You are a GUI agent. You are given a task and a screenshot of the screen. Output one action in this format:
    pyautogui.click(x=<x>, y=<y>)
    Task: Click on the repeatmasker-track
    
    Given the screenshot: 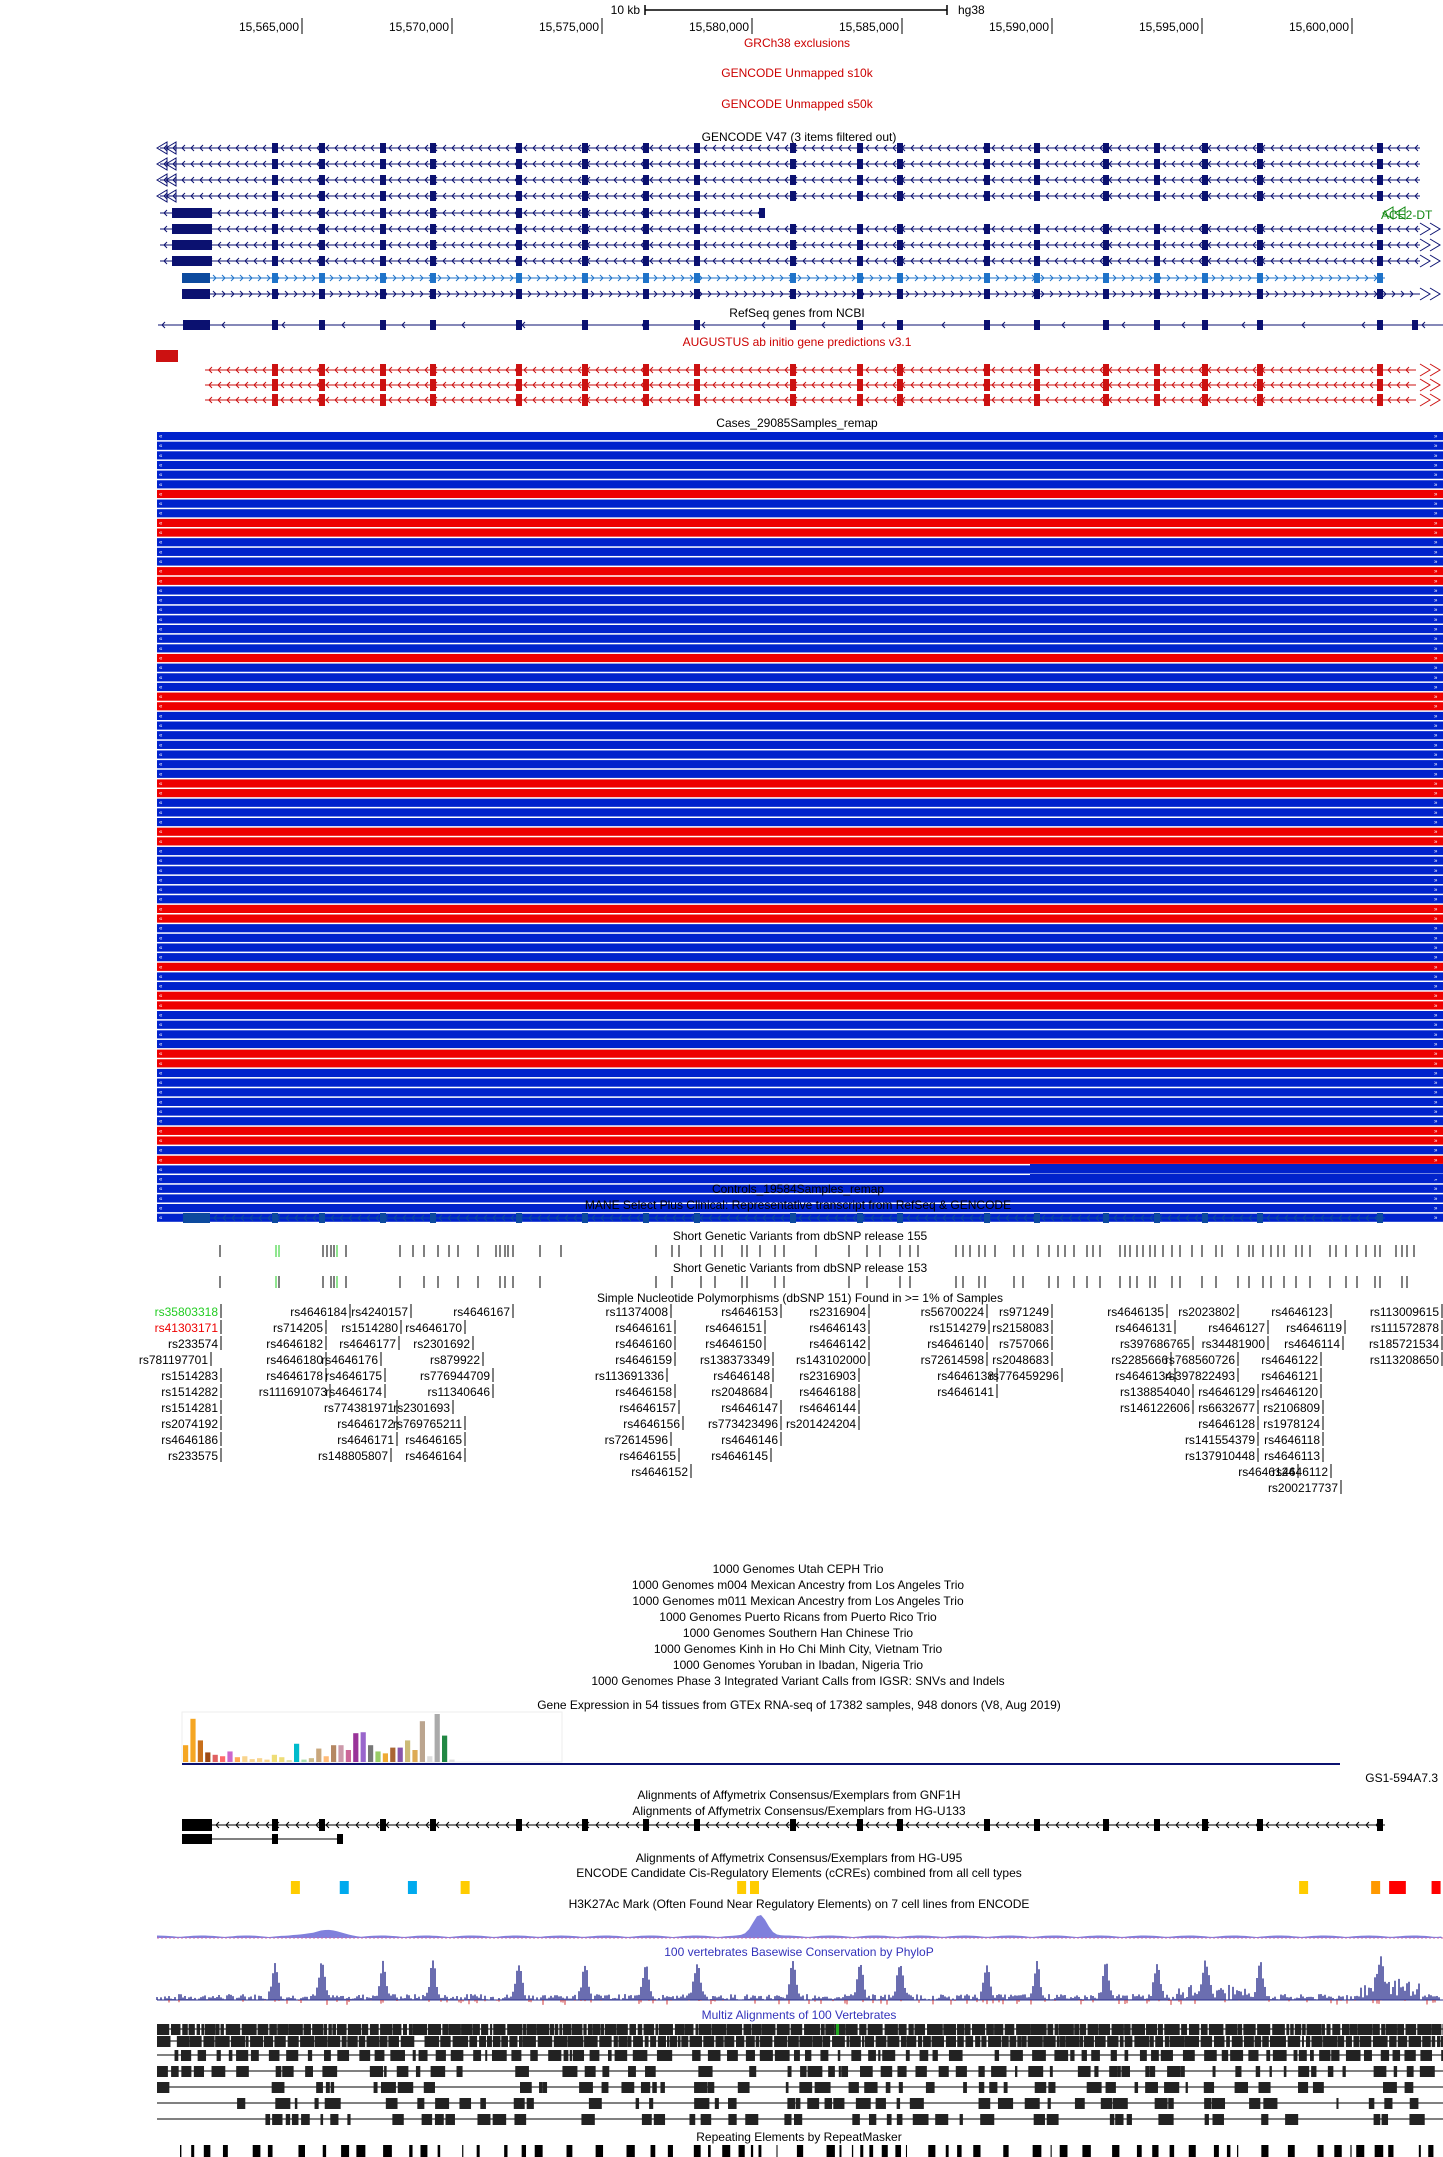 What is the action you would take?
    pyautogui.click(x=807, y=2151)
    